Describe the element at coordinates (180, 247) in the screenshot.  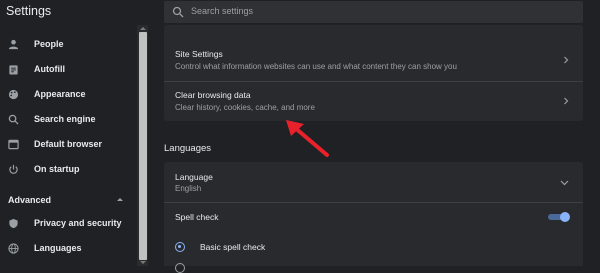
I see `radio-selected-icon` at that location.